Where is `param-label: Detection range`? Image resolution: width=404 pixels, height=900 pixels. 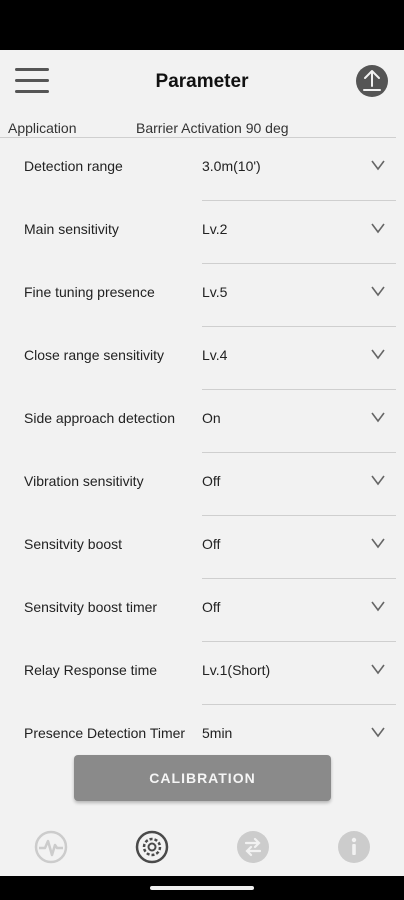 param-label: Detection range is located at coordinates (73, 166).